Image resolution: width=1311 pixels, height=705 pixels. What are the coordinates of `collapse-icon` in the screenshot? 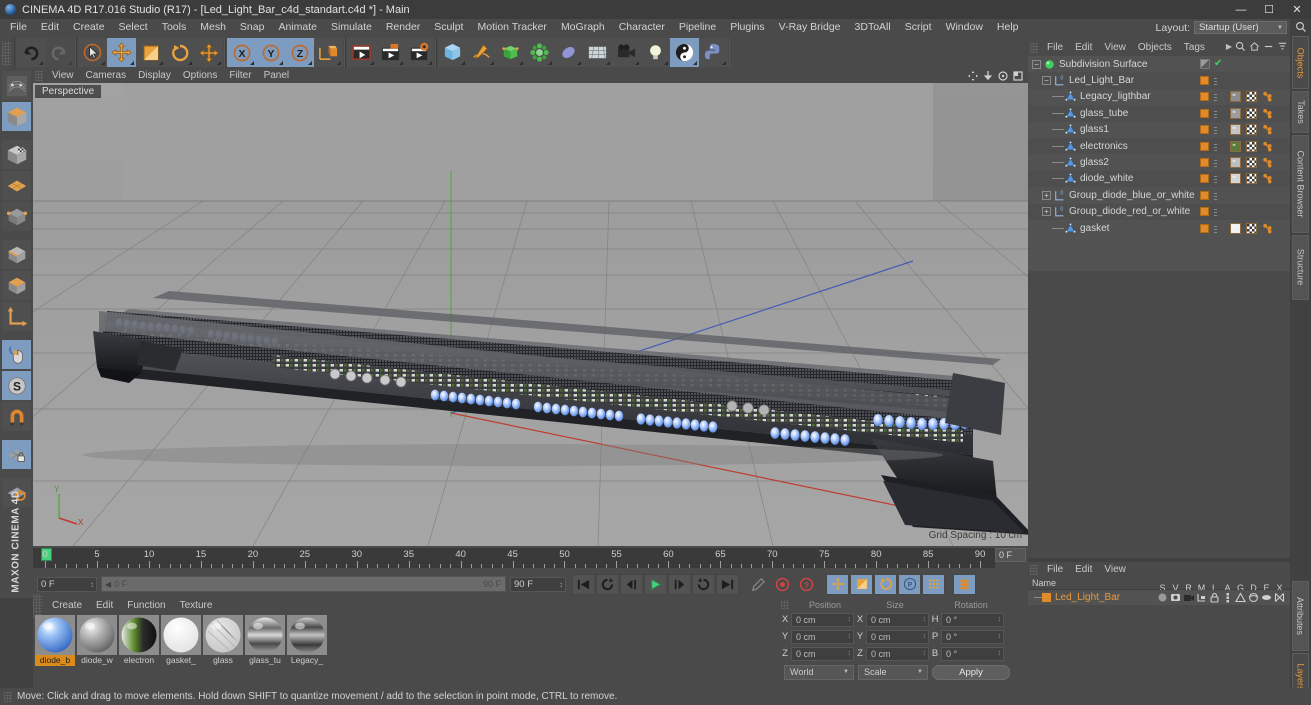 It's located at (1282, 46).